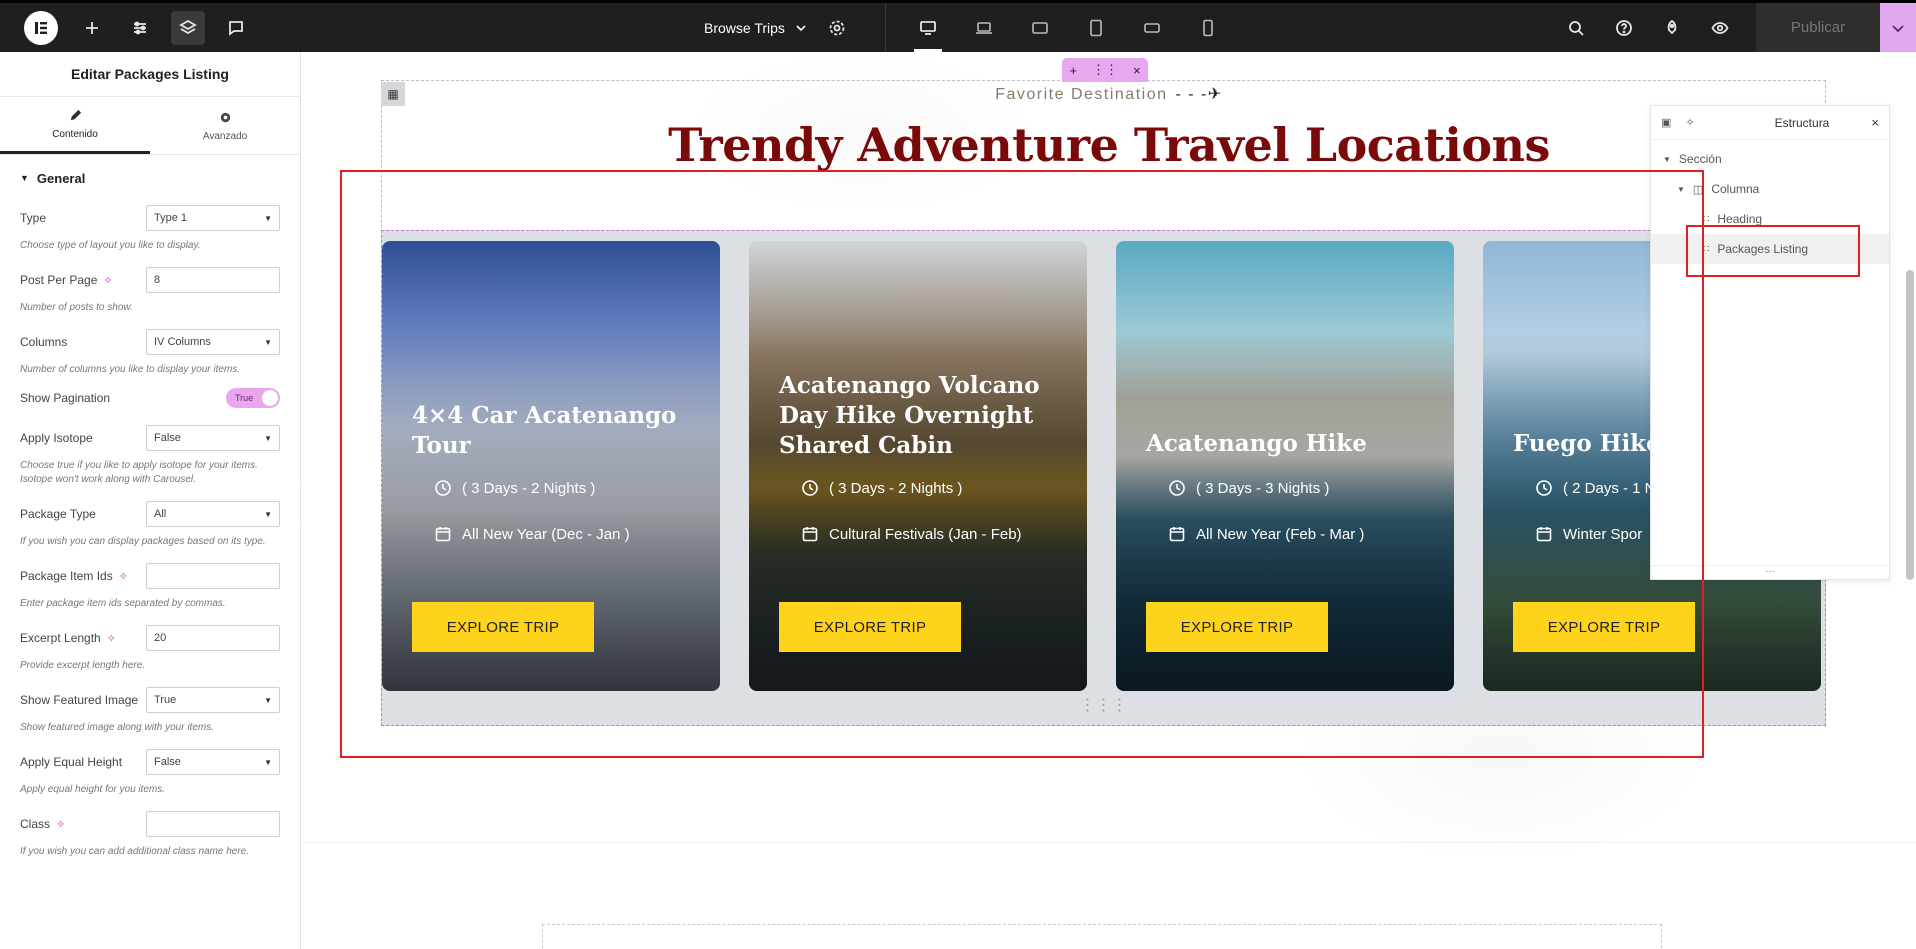  Describe the element at coordinates (213, 762) in the screenshot. I see `apply-equal-height-select: False ▼` at that location.